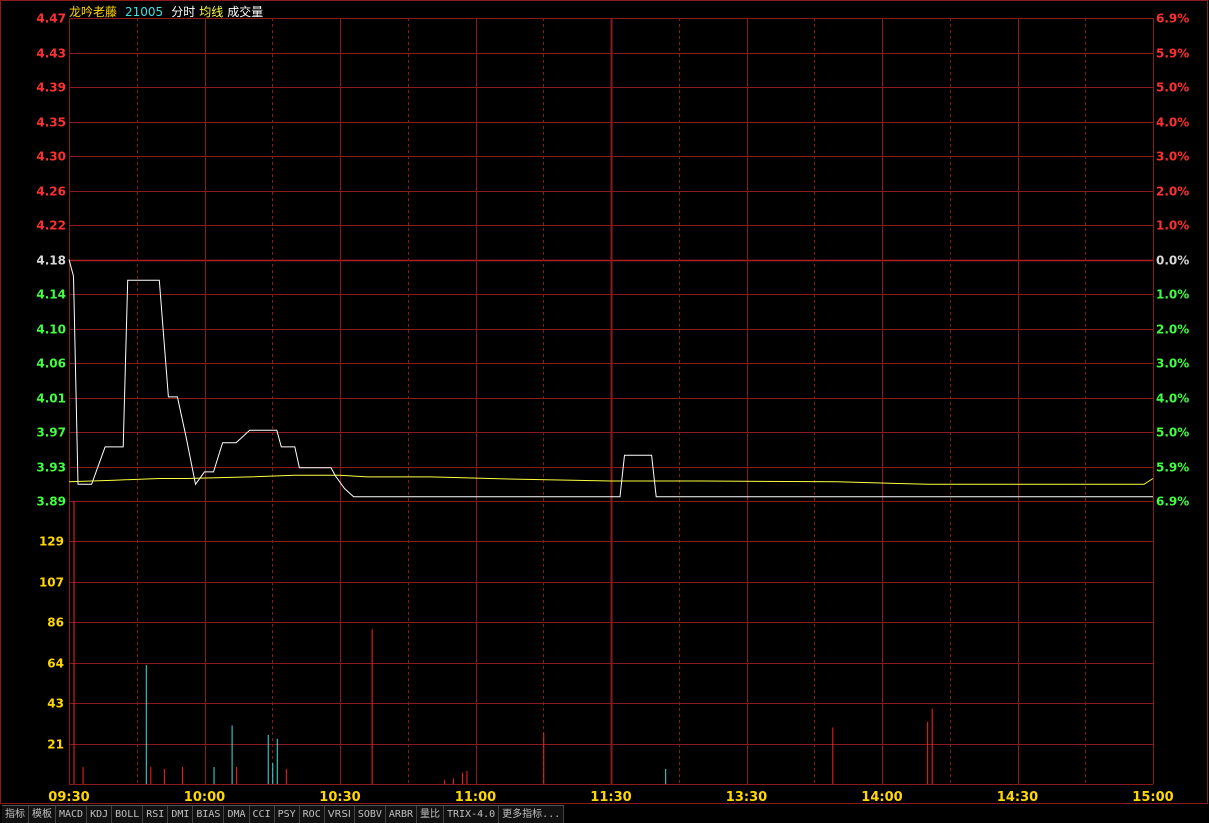 This screenshot has height=823, width=1209. Describe the element at coordinates (128, 814) in the screenshot. I see `indicator-tab: BOLL` at that location.